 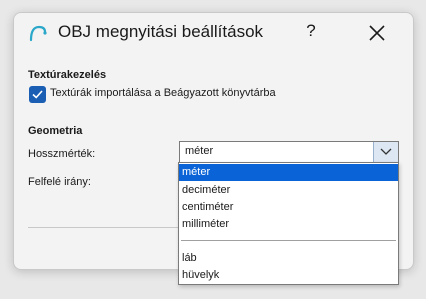 What do you see at coordinates (199, 151) in the screenshot?
I see `length-unit-value: méter` at bounding box center [199, 151].